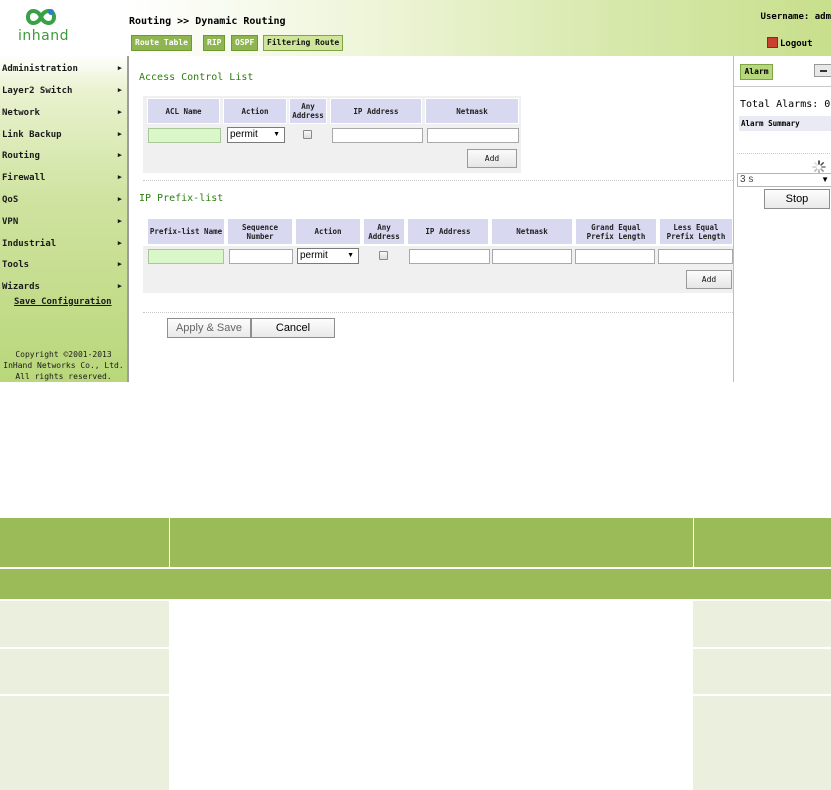 The image size is (831, 790). I want to click on logo-wordmark: inhand, so click(43, 36).